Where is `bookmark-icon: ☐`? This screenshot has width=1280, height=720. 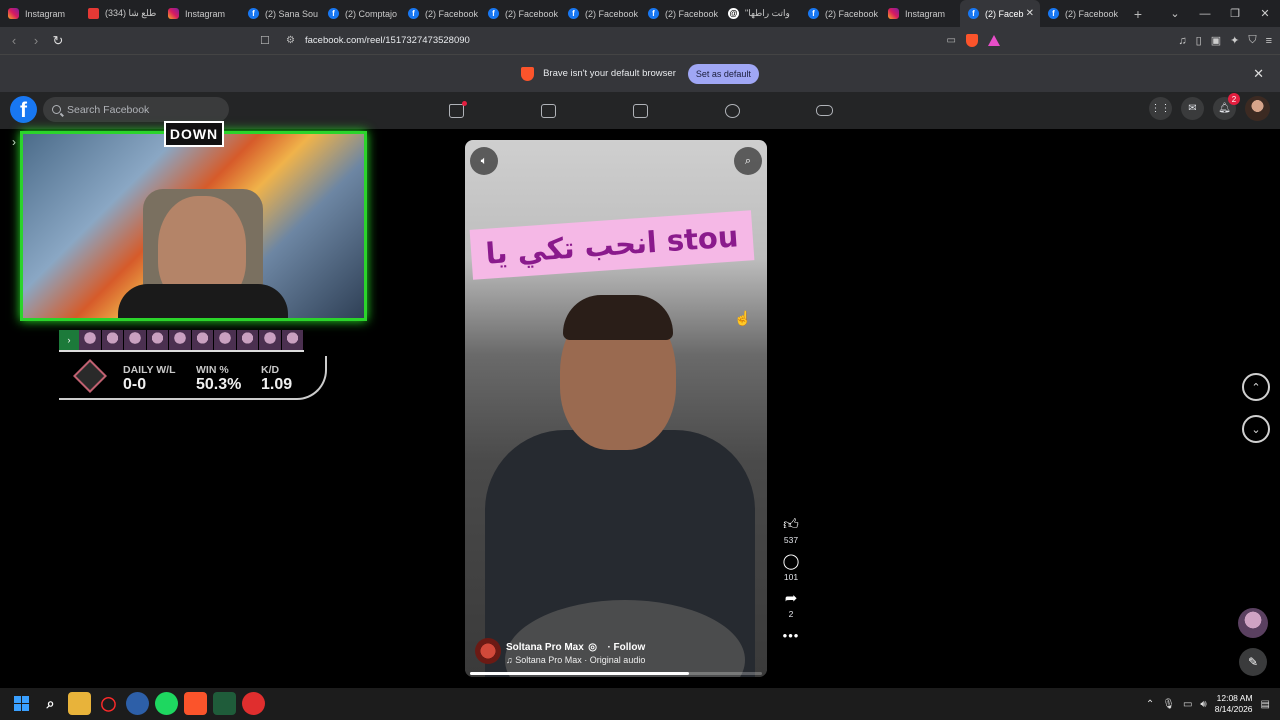
bookmark-icon: ☐ is located at coordinates (265, 40).